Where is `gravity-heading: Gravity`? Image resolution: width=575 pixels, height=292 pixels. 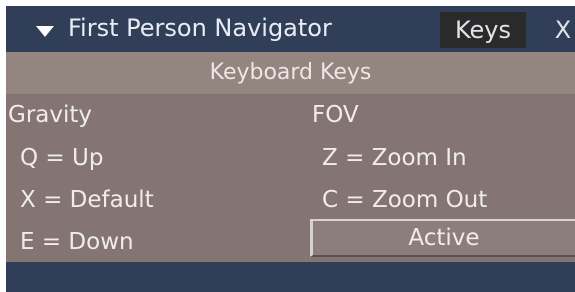
gravity-heading: Gravity is located at coordinates (50, 115).